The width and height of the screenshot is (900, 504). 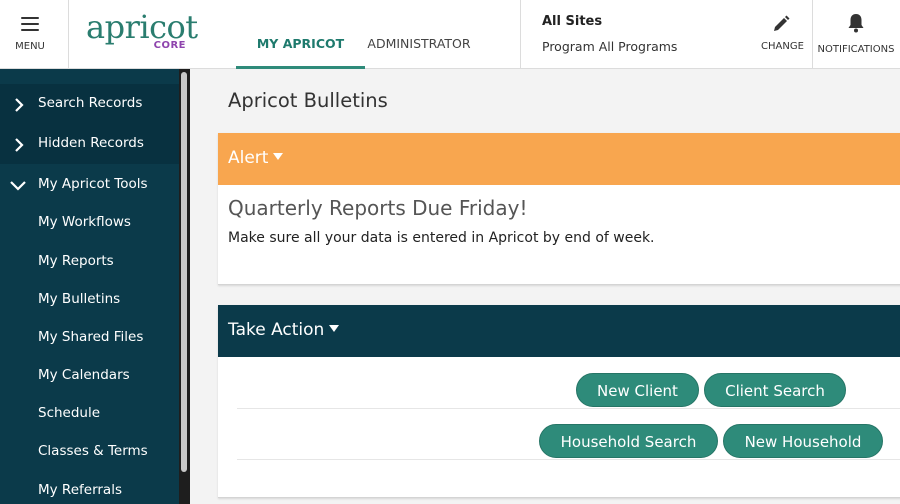 What do you see at coordinates (284, 330) in the screenshot?
I see `take-action-header-label: Take Action` at bounding box center [284, 330].